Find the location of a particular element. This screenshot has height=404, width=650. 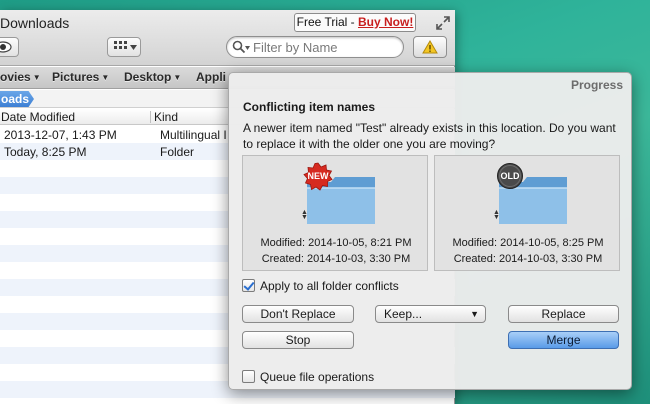

favorite-applications: Appli is located at coordinates (211, 77).